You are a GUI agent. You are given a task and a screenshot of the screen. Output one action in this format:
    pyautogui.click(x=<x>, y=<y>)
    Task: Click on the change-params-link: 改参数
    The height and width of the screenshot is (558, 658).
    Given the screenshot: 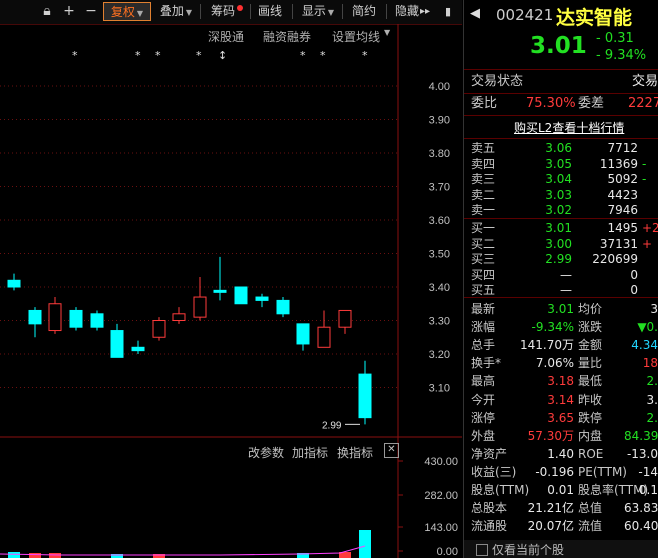 What is the action you would take?
    pyautogui.click(x=266, y=452)
    